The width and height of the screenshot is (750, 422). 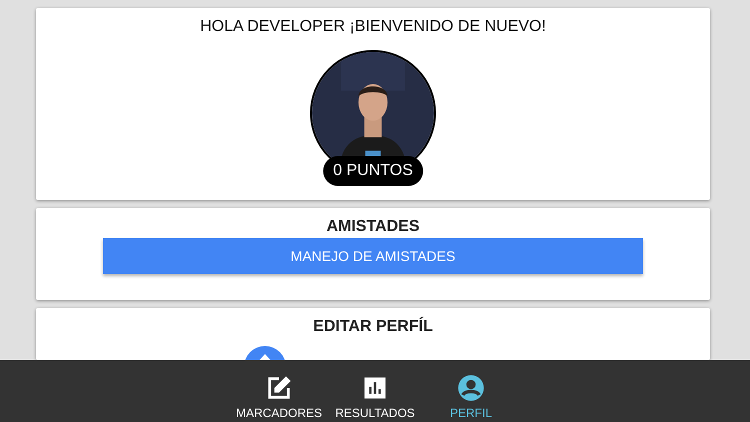 I want to click on nav-tab: RESULTADOS, so click(x=375, y=391).